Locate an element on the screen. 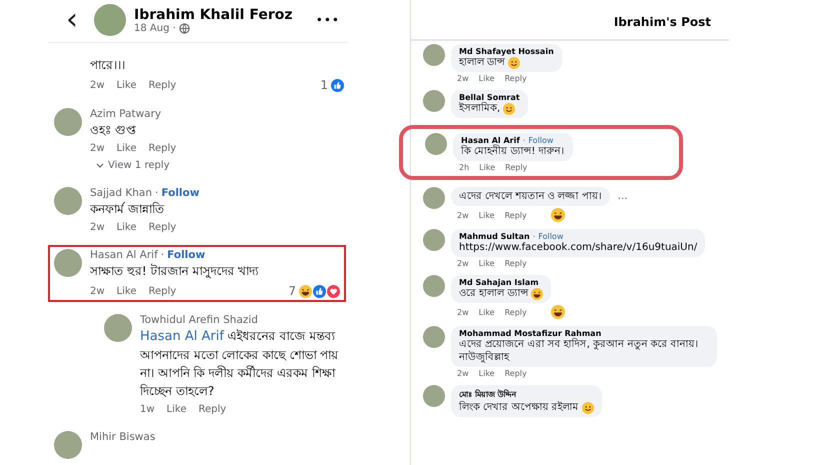  comment-text: কনফার্ম জান্নাতি is located at coordinates (128, 209).